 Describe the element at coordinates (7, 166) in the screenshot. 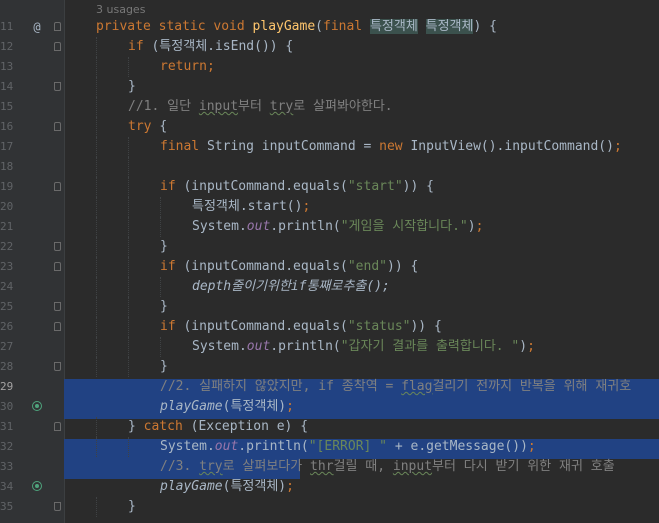

I see `line-number: 18` at that location.